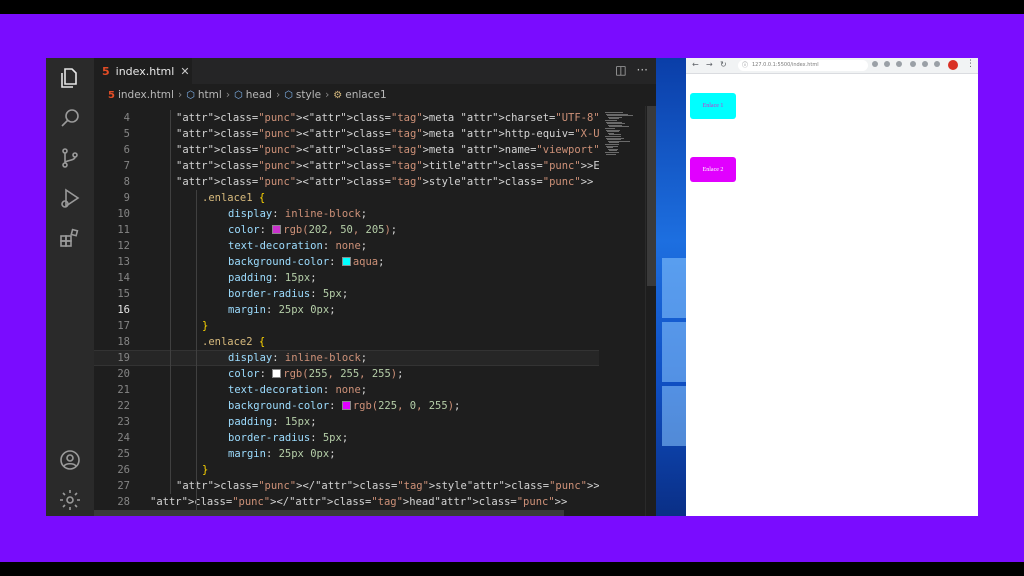 The height and width of the screenshot is (576, 1024). I want to click on code-text: background-color: rgb(225, 0, 255);, so click(344, 406).